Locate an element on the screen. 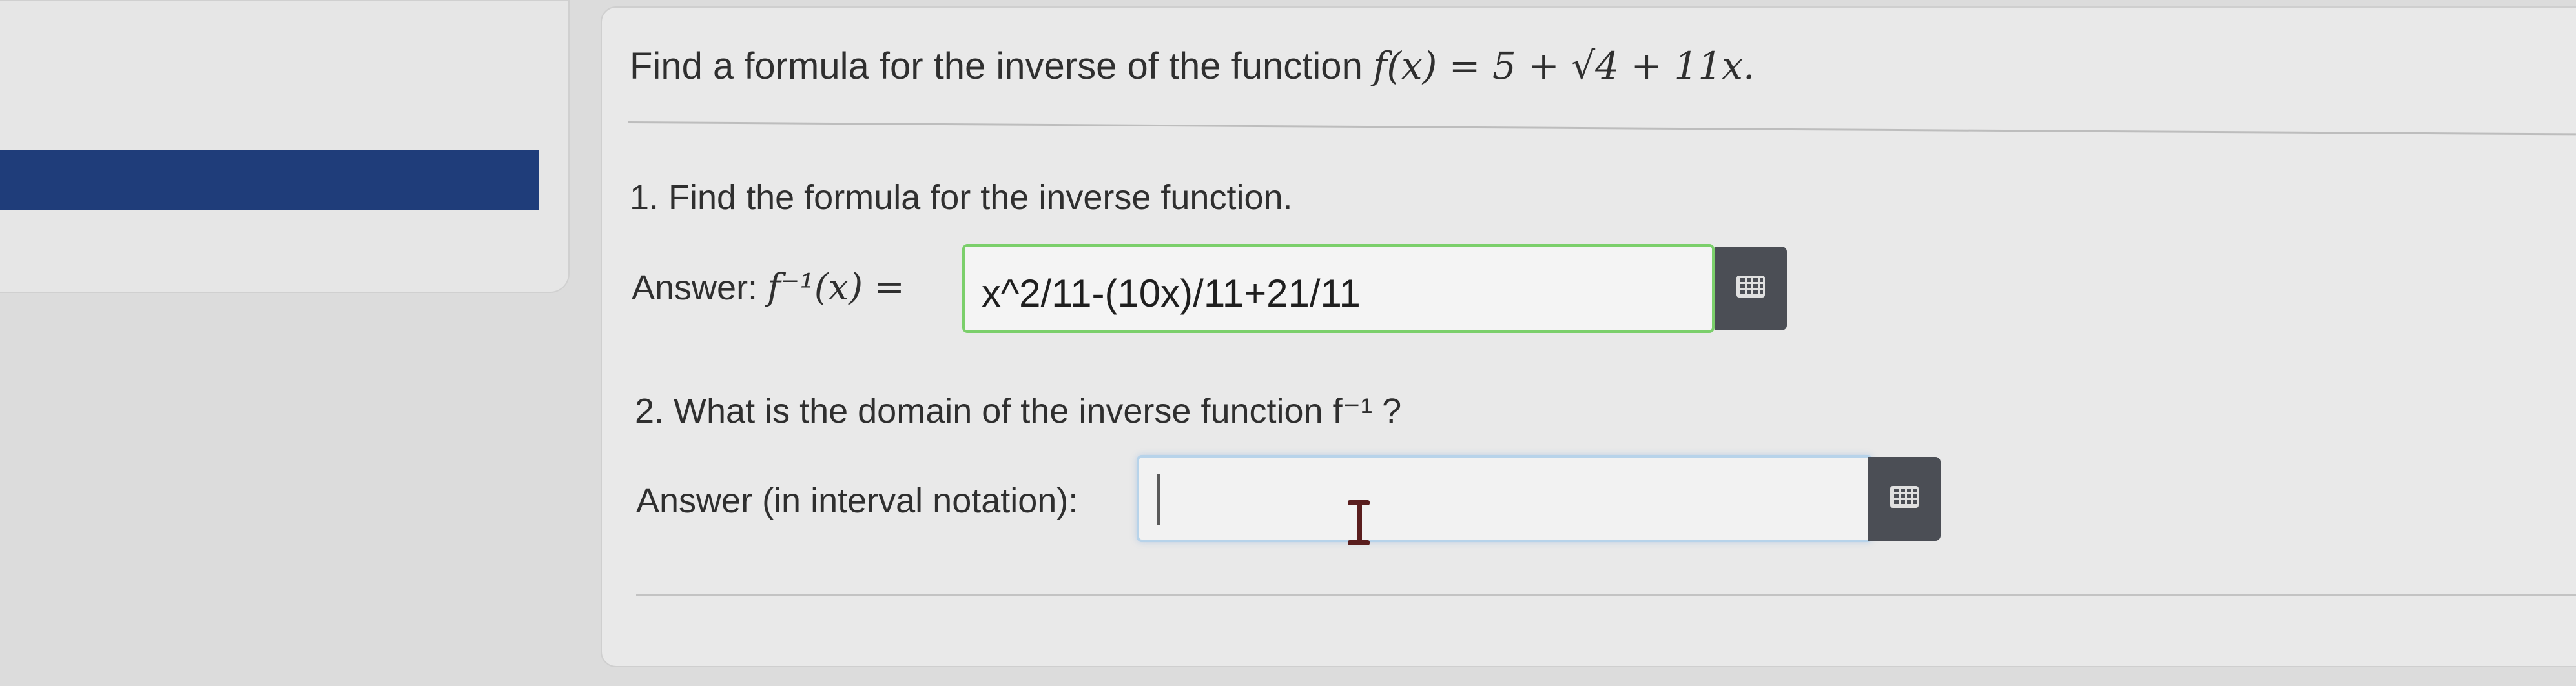 The width and height of the screenshot is (2576, 686). text-caret is located at coordinates (1158, 499).